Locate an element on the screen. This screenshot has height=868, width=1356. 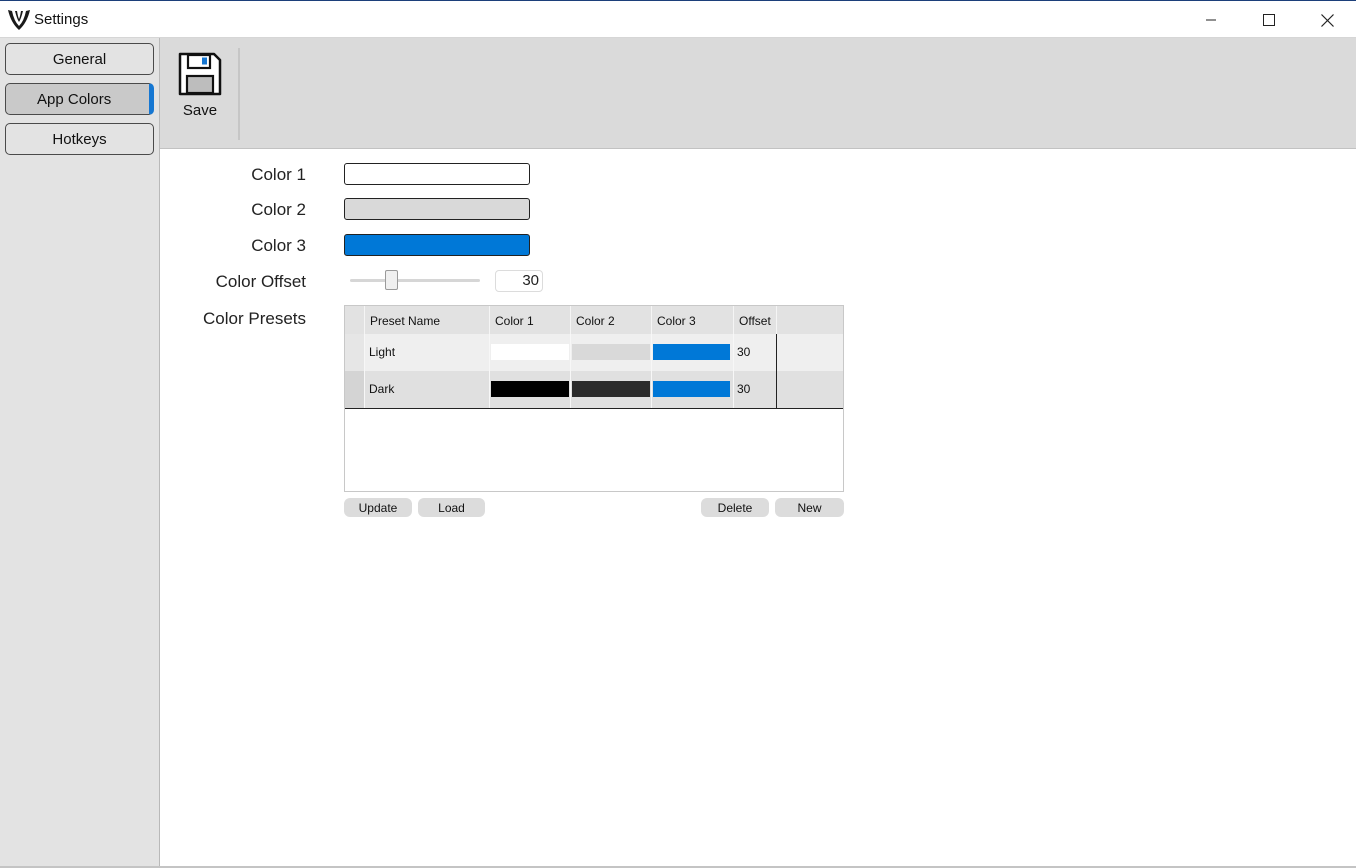
app-logo-icon is located at coordinates (19, 20).